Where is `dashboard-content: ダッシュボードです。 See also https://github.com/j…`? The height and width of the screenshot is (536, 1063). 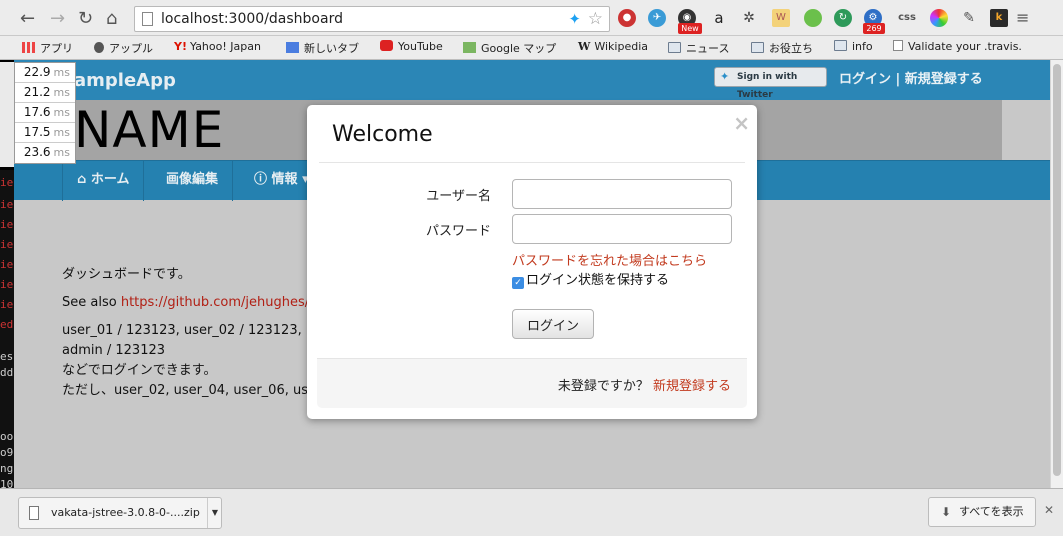
dashboard-content: ダッシュボードです。 See also https://github.com/j… is located at coordinates (190, 333).